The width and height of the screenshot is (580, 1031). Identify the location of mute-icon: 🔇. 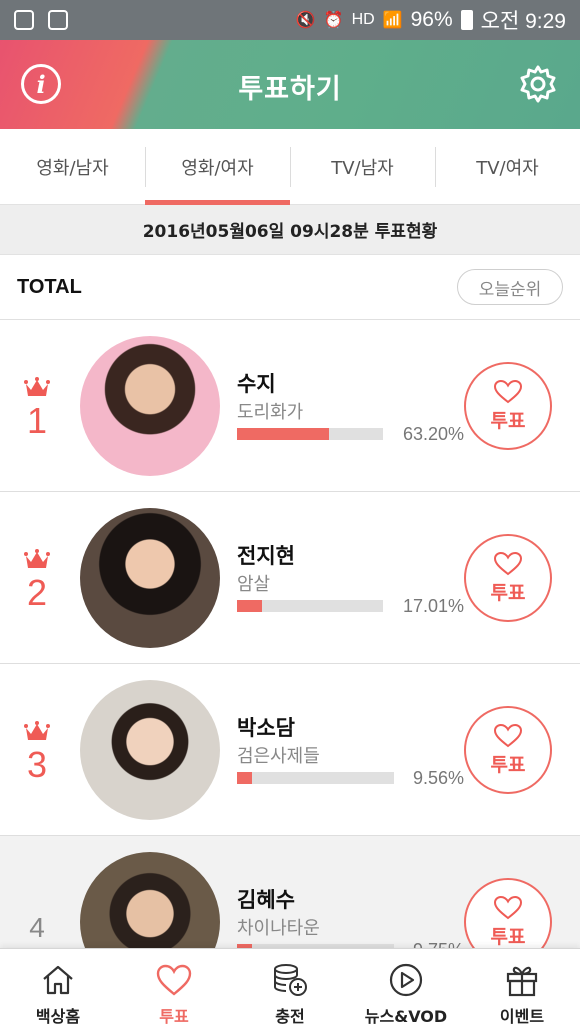
(305, 20).